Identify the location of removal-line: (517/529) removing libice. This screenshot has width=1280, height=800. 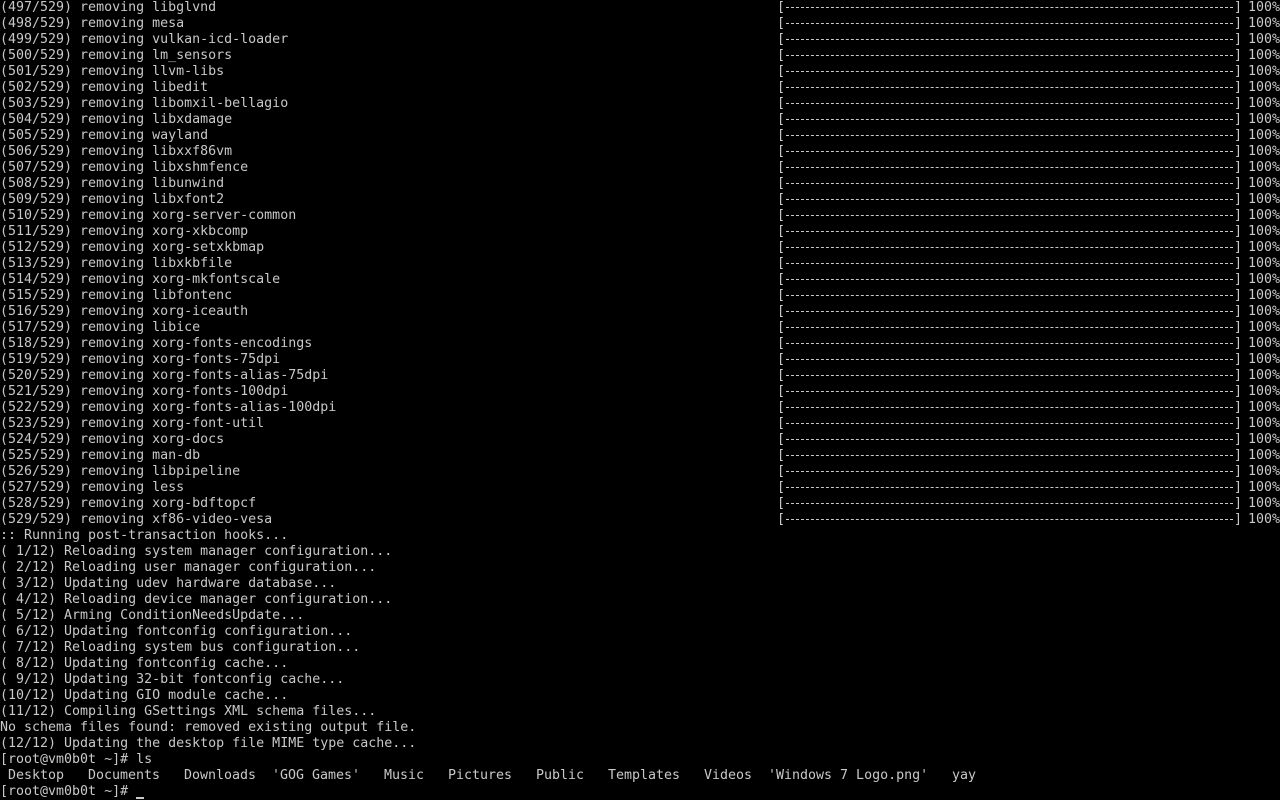
(100, 327).